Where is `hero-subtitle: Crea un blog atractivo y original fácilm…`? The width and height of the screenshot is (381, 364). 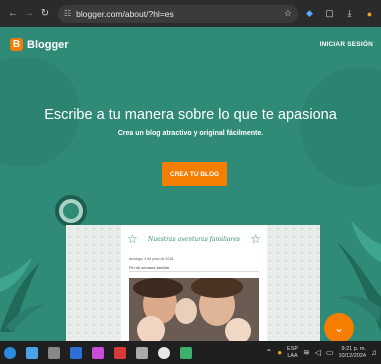 hero-subtitle: Crea un blog atractivo y original fácilm… is located at coordinates (190, 133).